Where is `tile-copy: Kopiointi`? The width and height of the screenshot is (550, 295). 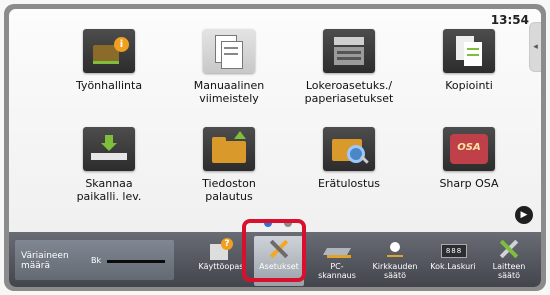 tile-copy: Kopiointi is located at coordinates (469, 60).